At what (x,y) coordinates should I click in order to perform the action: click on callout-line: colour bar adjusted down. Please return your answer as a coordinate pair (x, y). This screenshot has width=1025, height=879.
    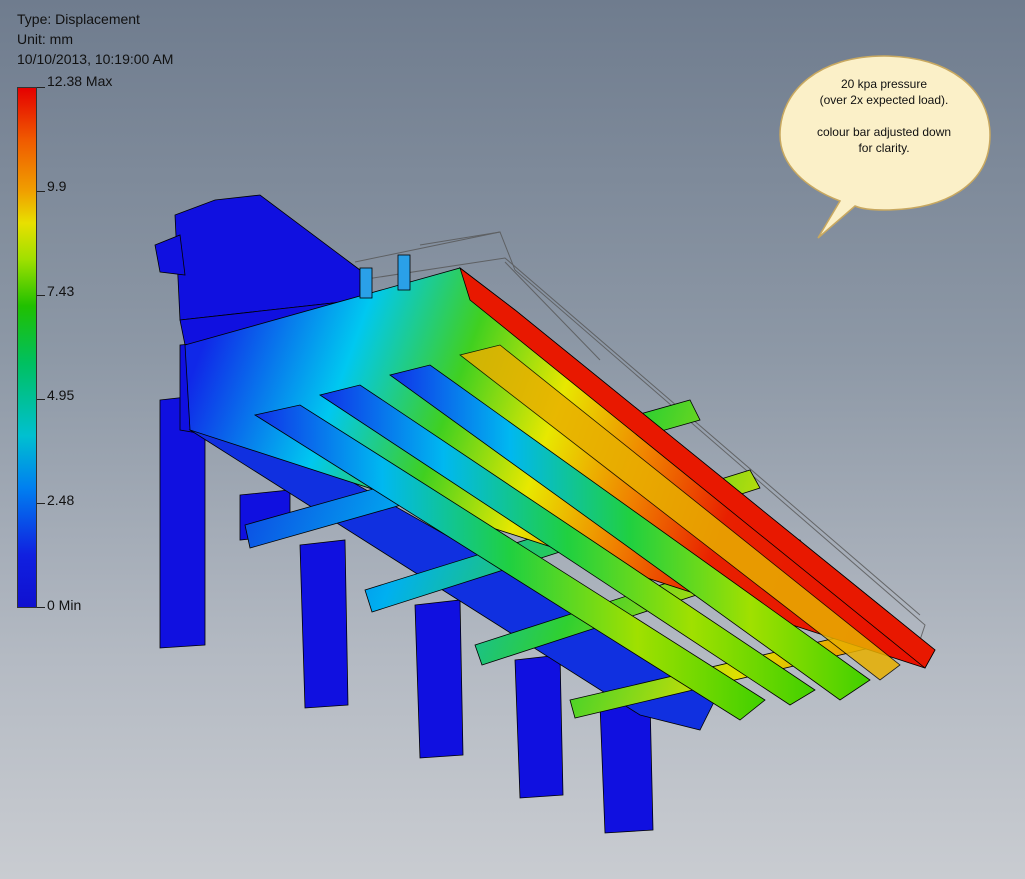
    Looking at the image, I should click on (884, 132).